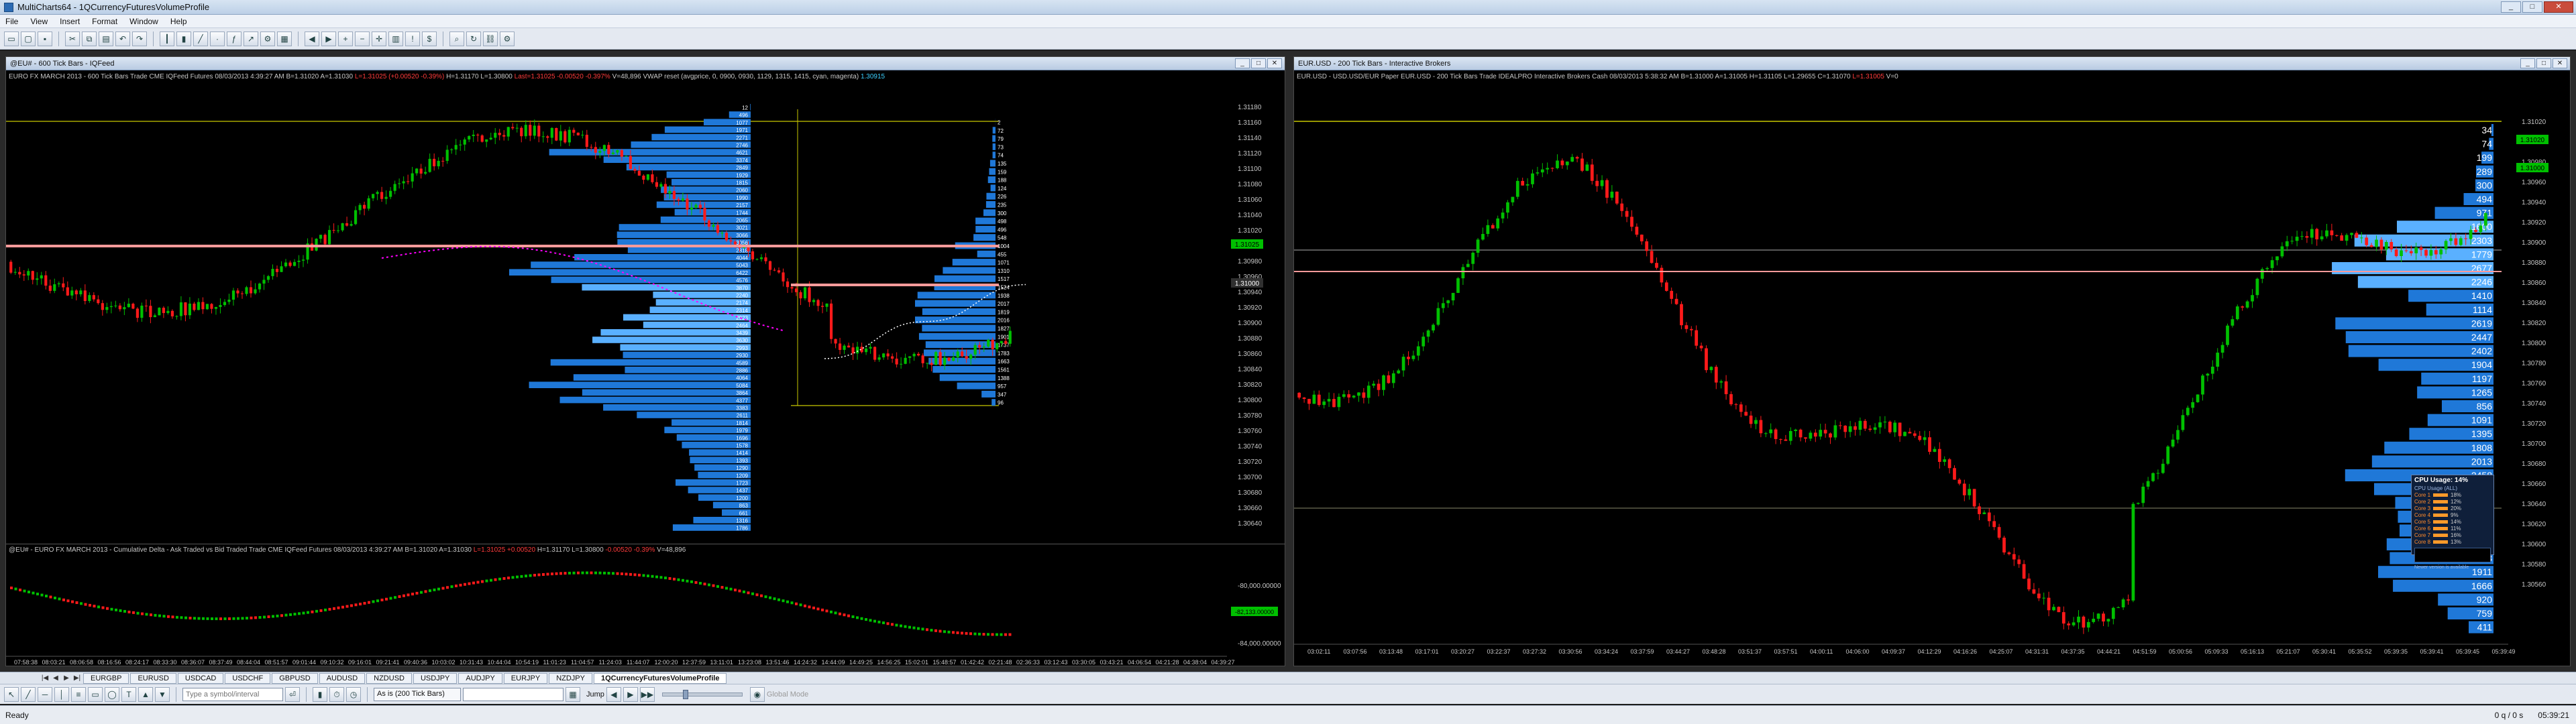  I want to click on menu-help: Help, so click(178, 21).